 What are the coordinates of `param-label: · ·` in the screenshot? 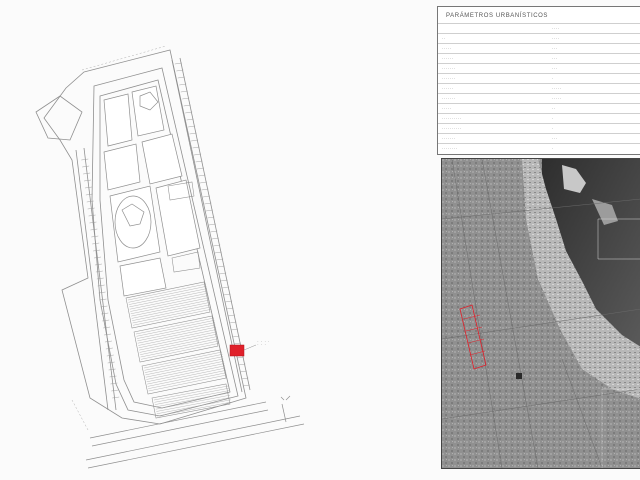 It's located at (444, 39).